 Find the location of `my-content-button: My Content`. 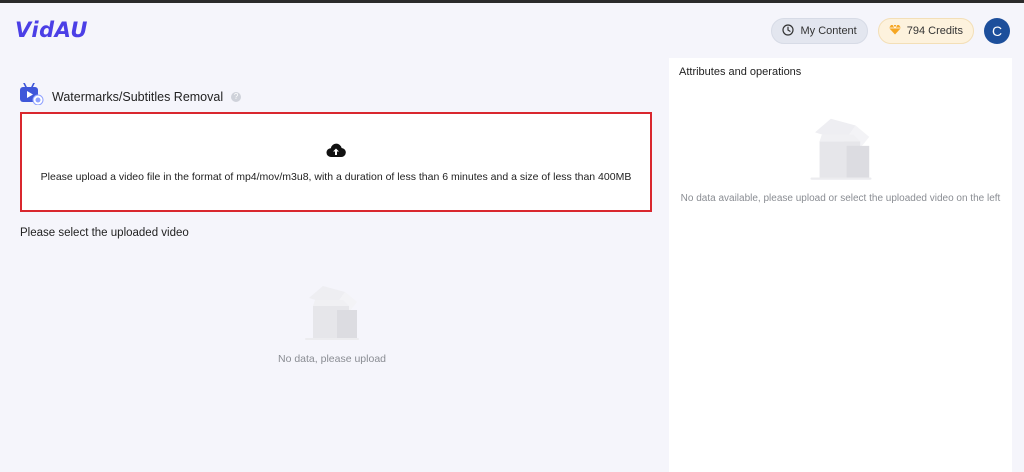

my-content-button: My Content is located at coordinates (819, 31).